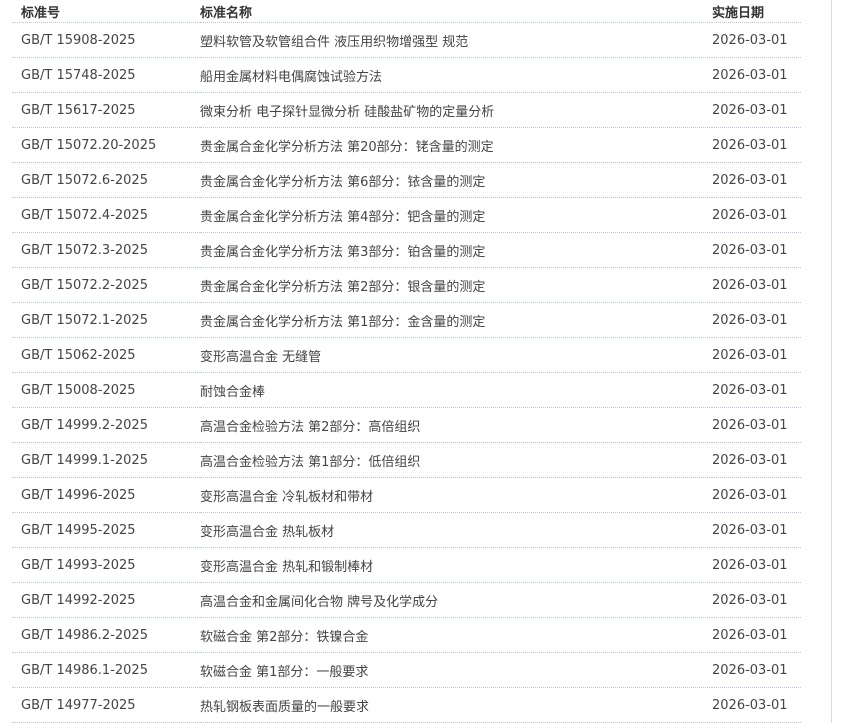 Image resolution: width=842 pixels, height=723 pixels. Describe the element at coordinates (456, 600) in the screenshot. I see `standard-name-link: 高温合金和金属间化合物 牌号及化学成分` at that location.